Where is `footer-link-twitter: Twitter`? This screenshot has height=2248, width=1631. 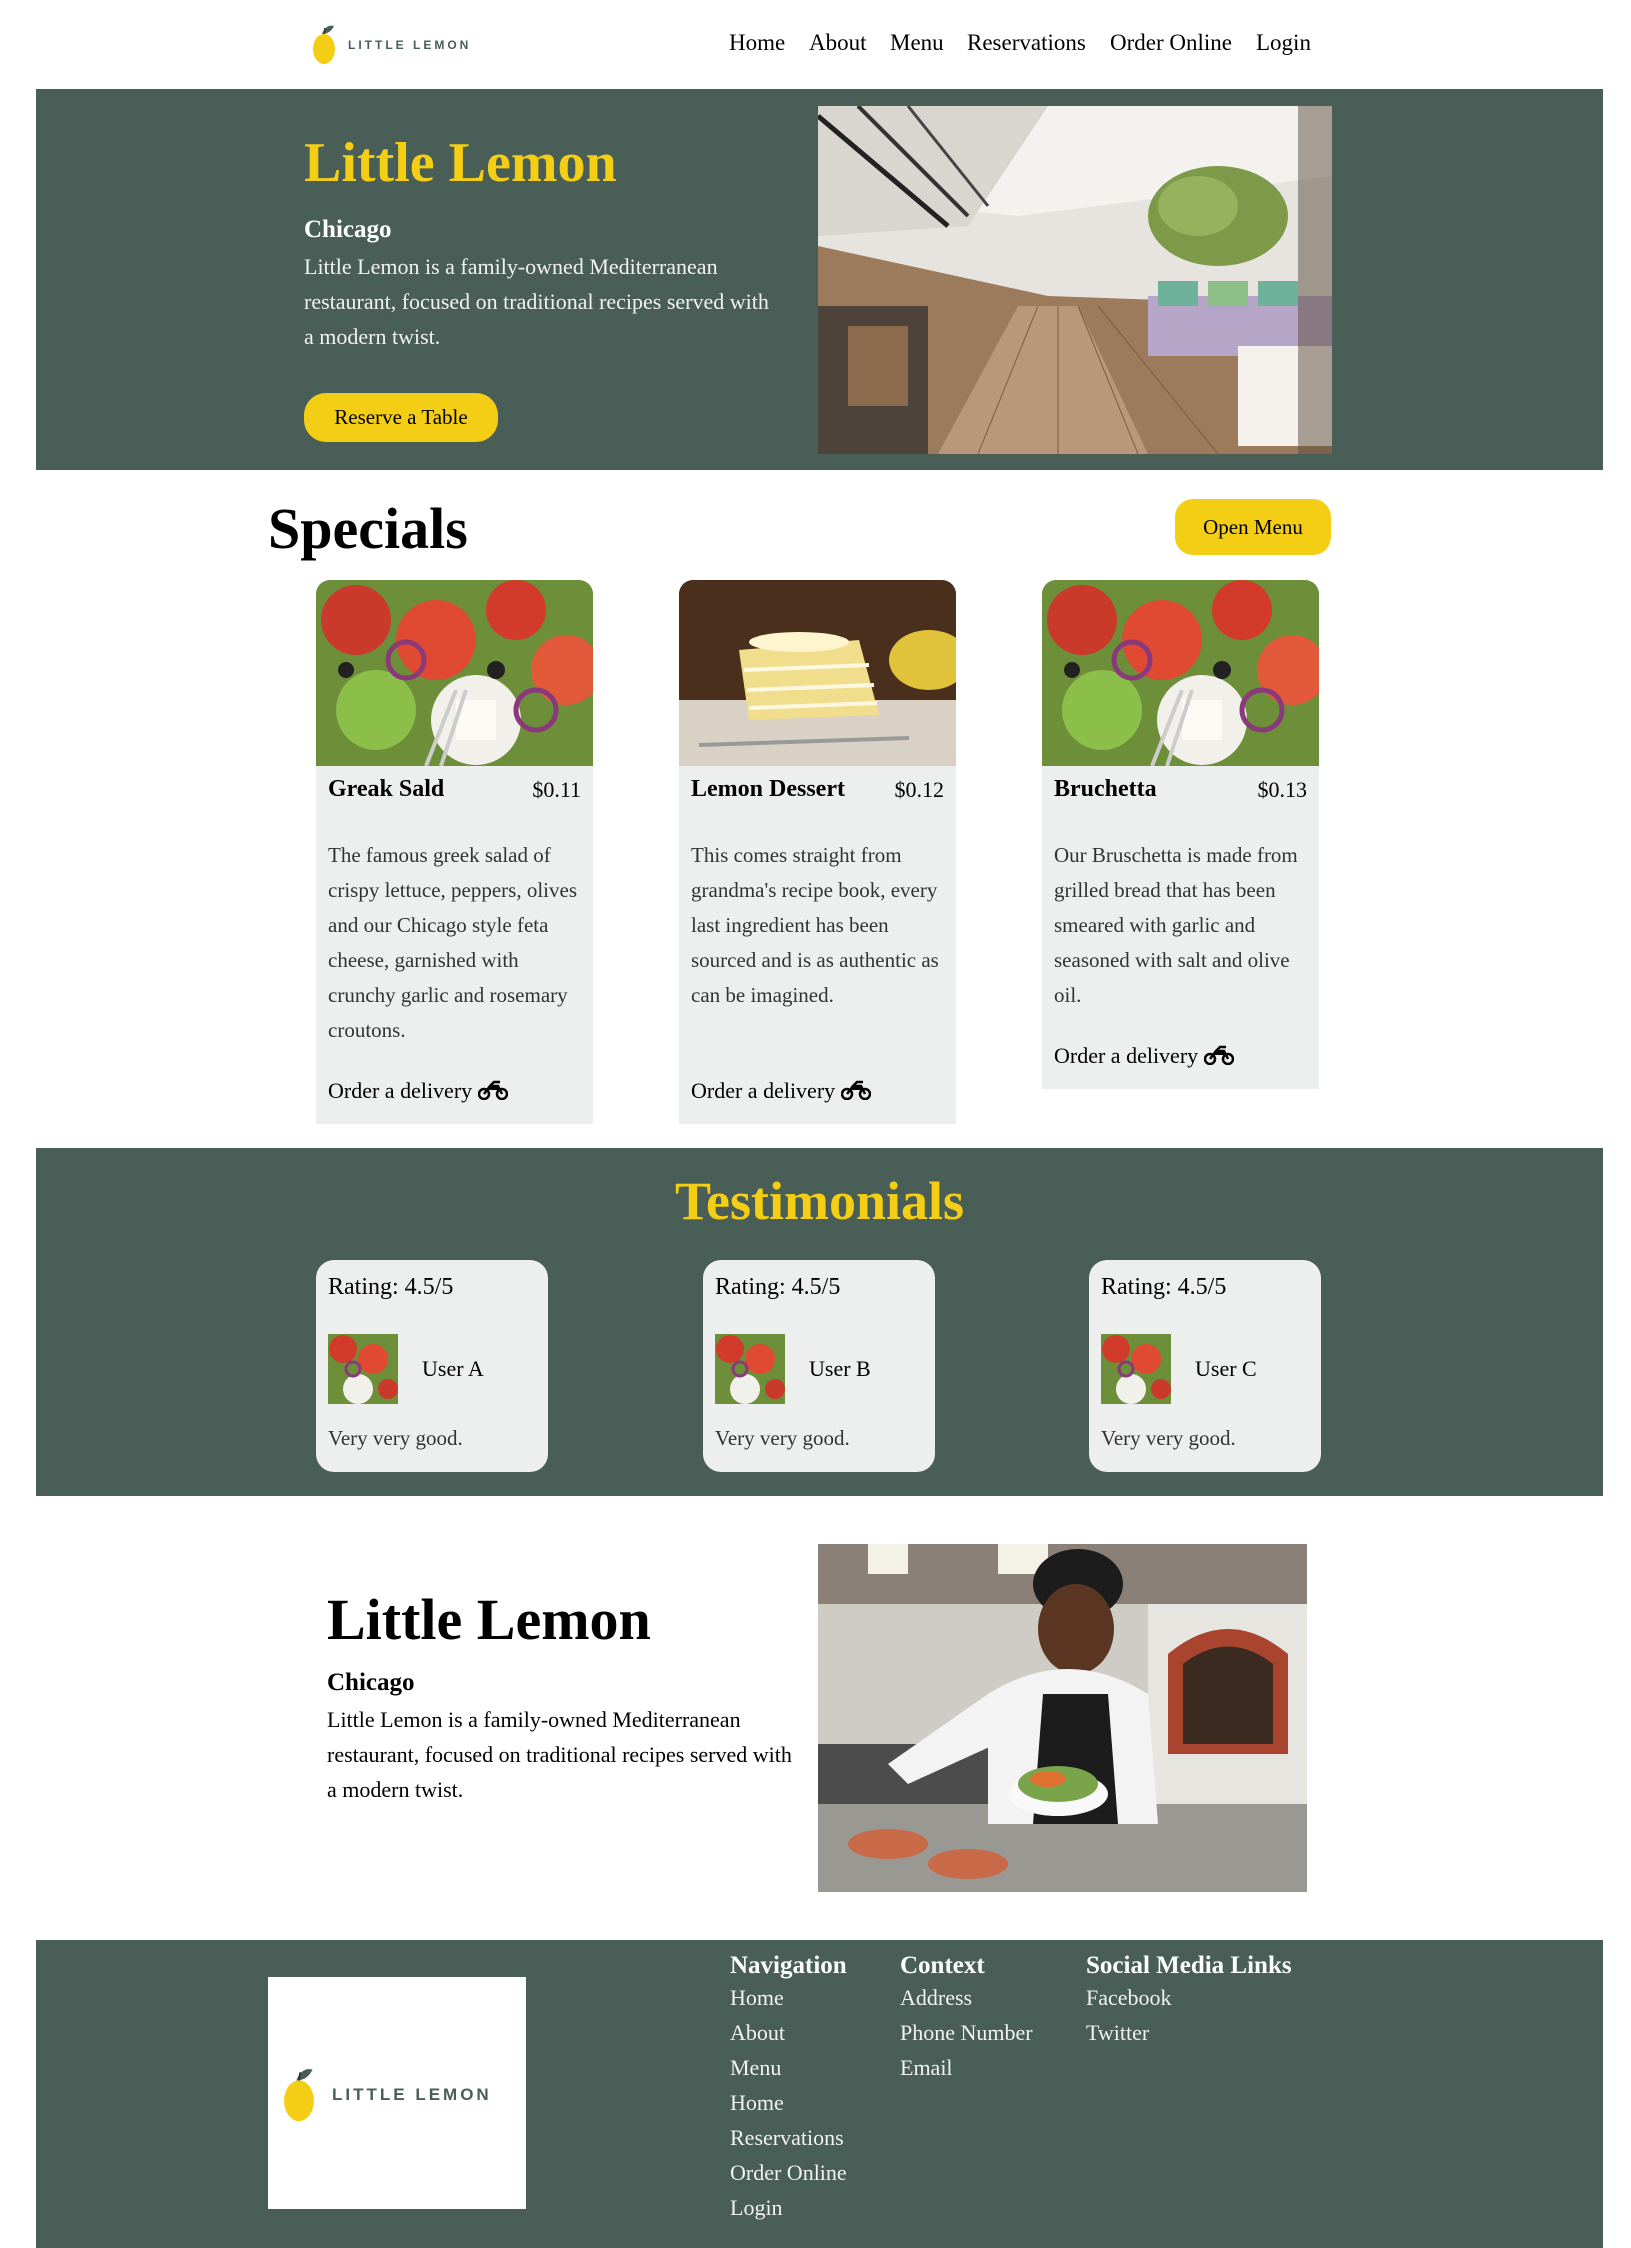
footer-link-twitter: Twitter is located at coordinates (1189, 2032).